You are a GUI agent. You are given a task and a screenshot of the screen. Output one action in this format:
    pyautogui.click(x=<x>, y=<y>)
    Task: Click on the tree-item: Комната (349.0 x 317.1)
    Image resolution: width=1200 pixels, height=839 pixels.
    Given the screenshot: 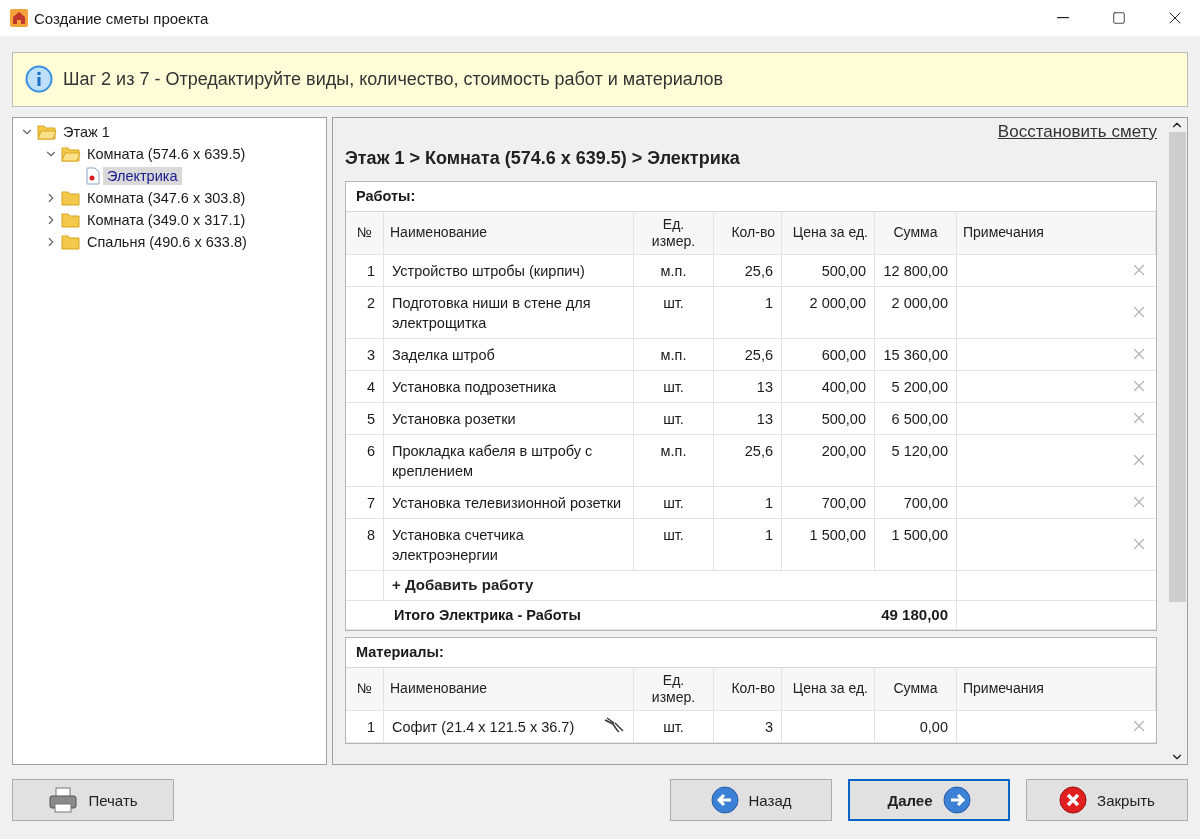 What is the action you would take?
    pyautogui.click(x=166, y=219)
    